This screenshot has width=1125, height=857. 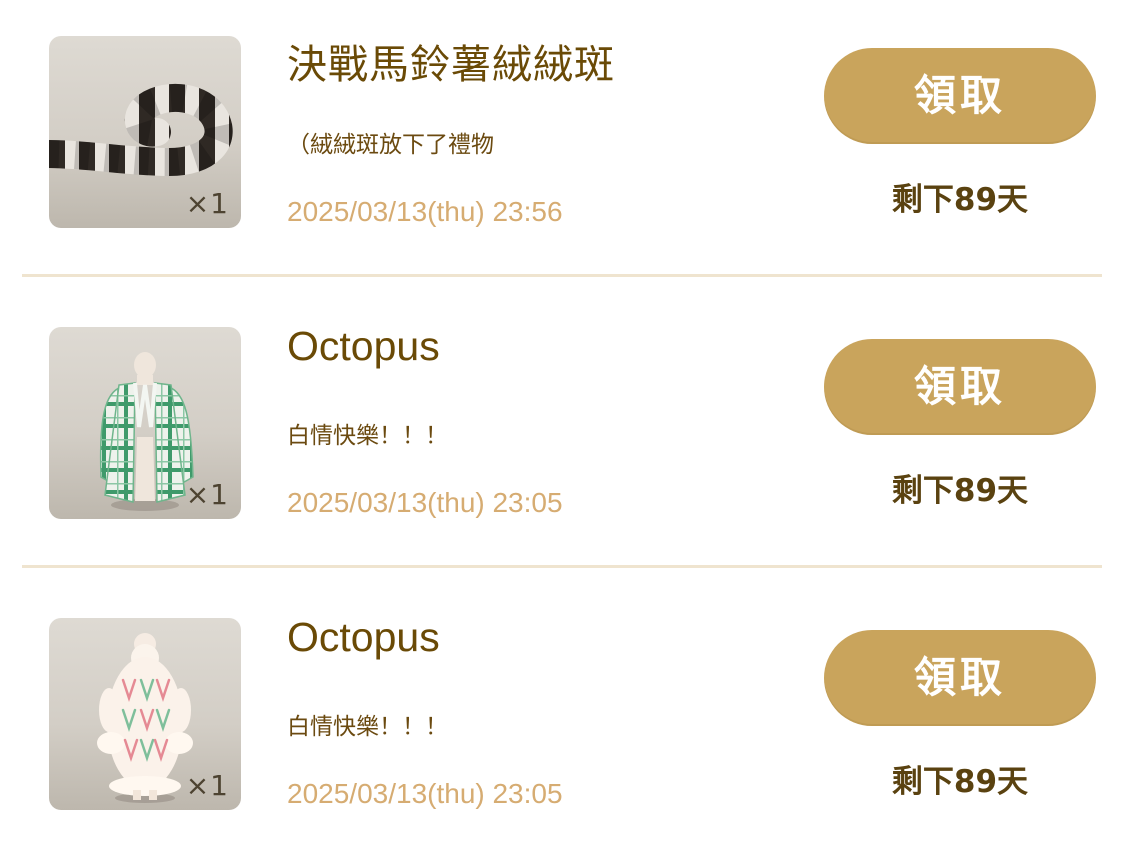 What do you see at coordinates (390, 145) in the screenshot?
I see `gift-message: （絨絨斑放下了禮物` at bounding box center [390, 145].